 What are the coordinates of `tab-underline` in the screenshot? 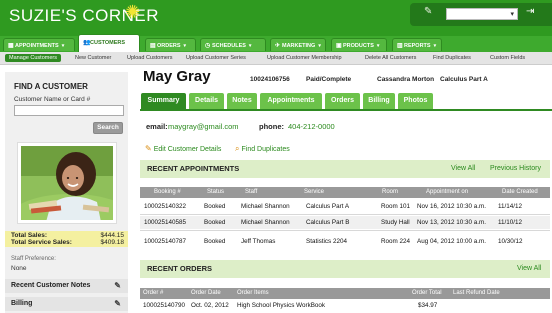 It's located at (346, 110).